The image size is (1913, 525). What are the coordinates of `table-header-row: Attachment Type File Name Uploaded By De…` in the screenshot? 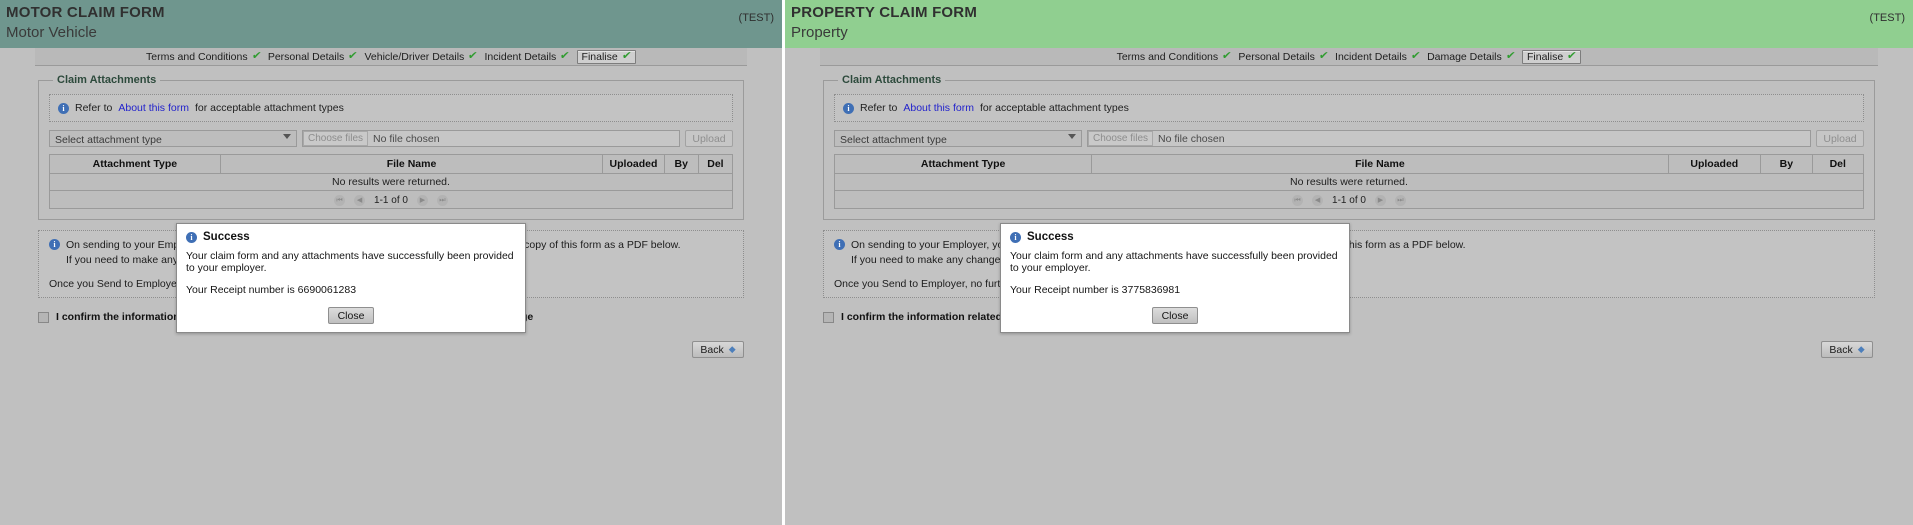 It's located at (1349, 164).